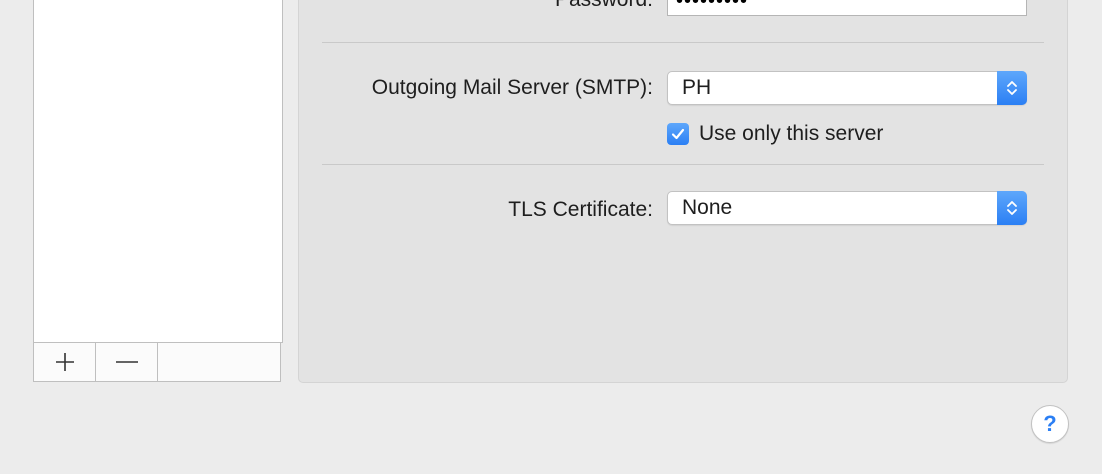 The image size is (1102, 474). I want to click on help-button: ?, so click(1050, 424).